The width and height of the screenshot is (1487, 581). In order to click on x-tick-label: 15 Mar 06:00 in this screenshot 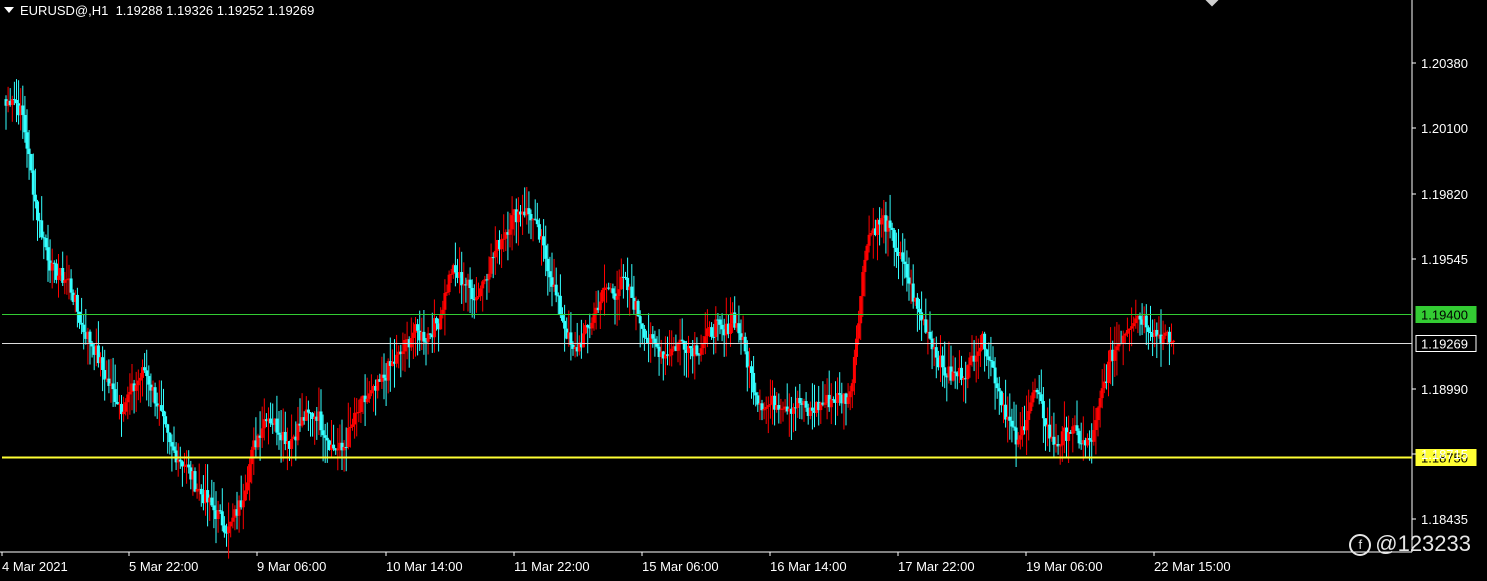, I will do `click(680, 566)`.